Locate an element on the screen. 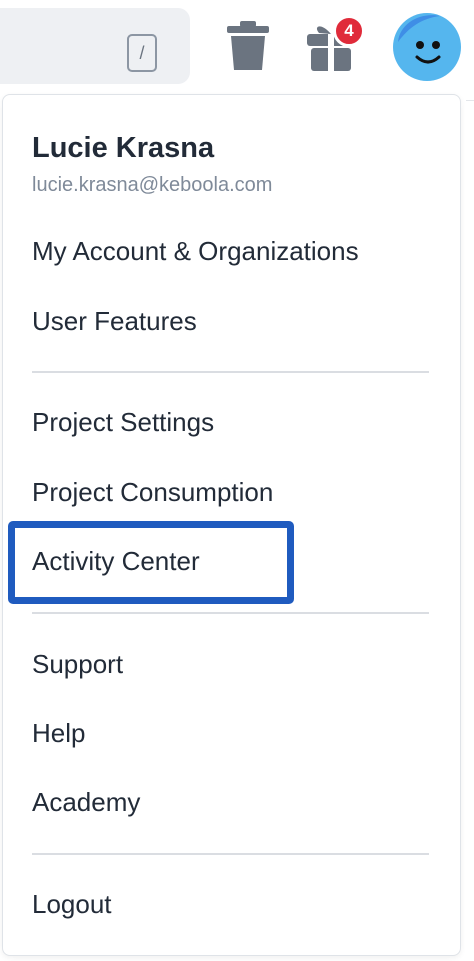 The image size is (474, 961). menu-item-user-features: User Features is located at coordinates (114, 321).